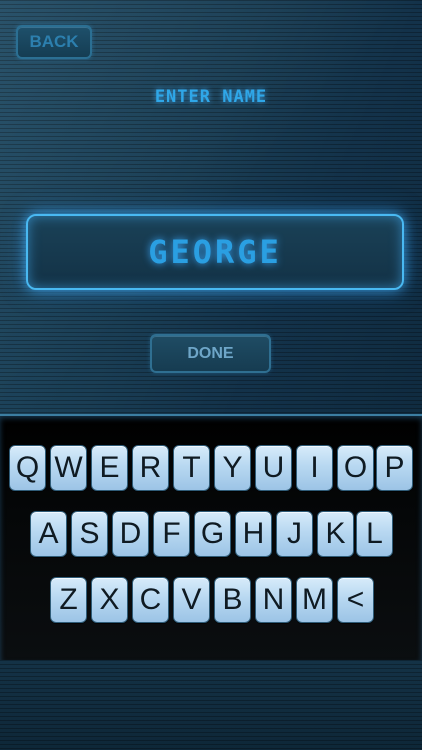 The image size is (422, 750). I want to click on key-w: W, so click(68, 468).